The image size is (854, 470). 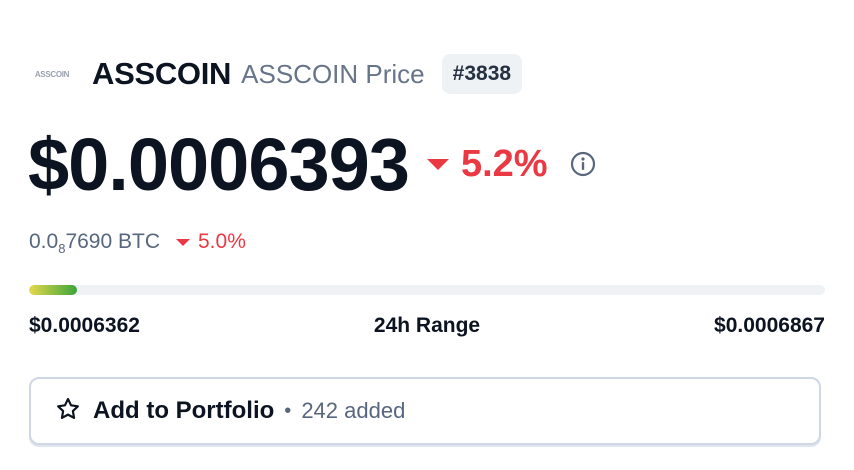 I want to click on coin-header: ASSCOIN ASSCOIN ASSCOIN Price #3838, so click(x=276, y=74).